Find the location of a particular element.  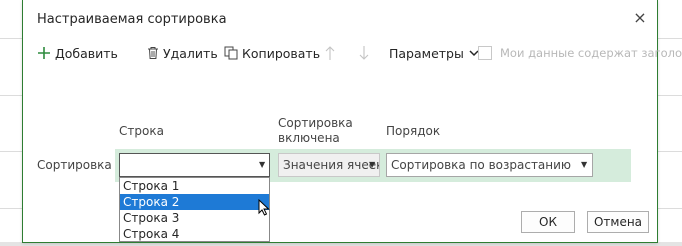

headers-checkbox-label: Мои данные содержат заголовки is located at coordinates (591, 53).